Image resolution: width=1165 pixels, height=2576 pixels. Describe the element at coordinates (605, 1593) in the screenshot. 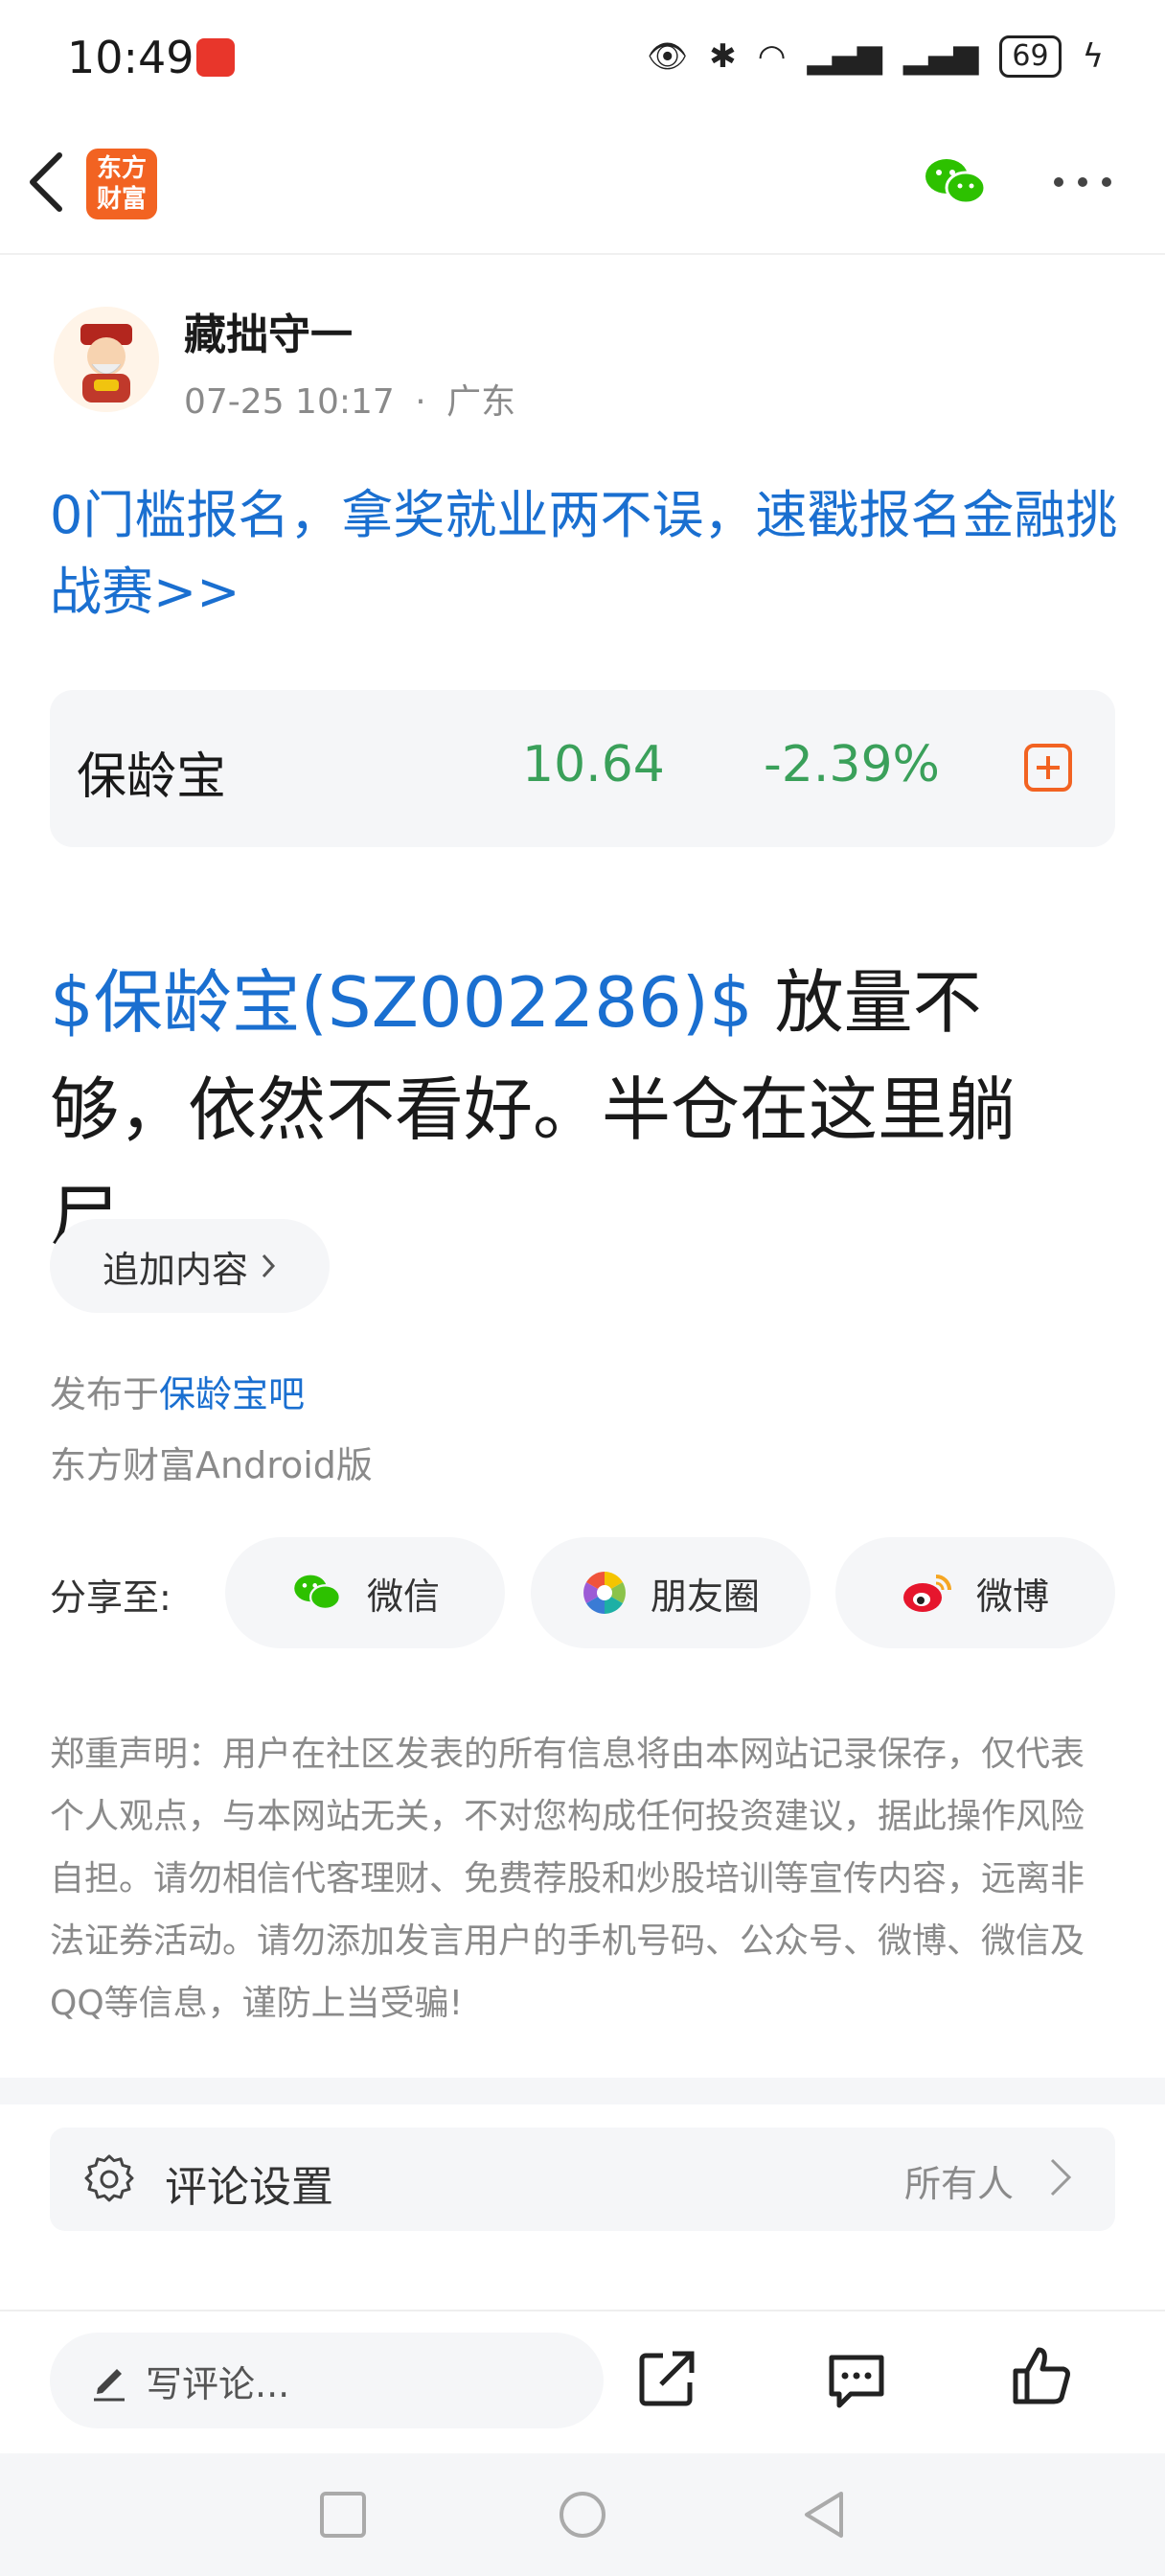

I see `moments-icon` at that location.